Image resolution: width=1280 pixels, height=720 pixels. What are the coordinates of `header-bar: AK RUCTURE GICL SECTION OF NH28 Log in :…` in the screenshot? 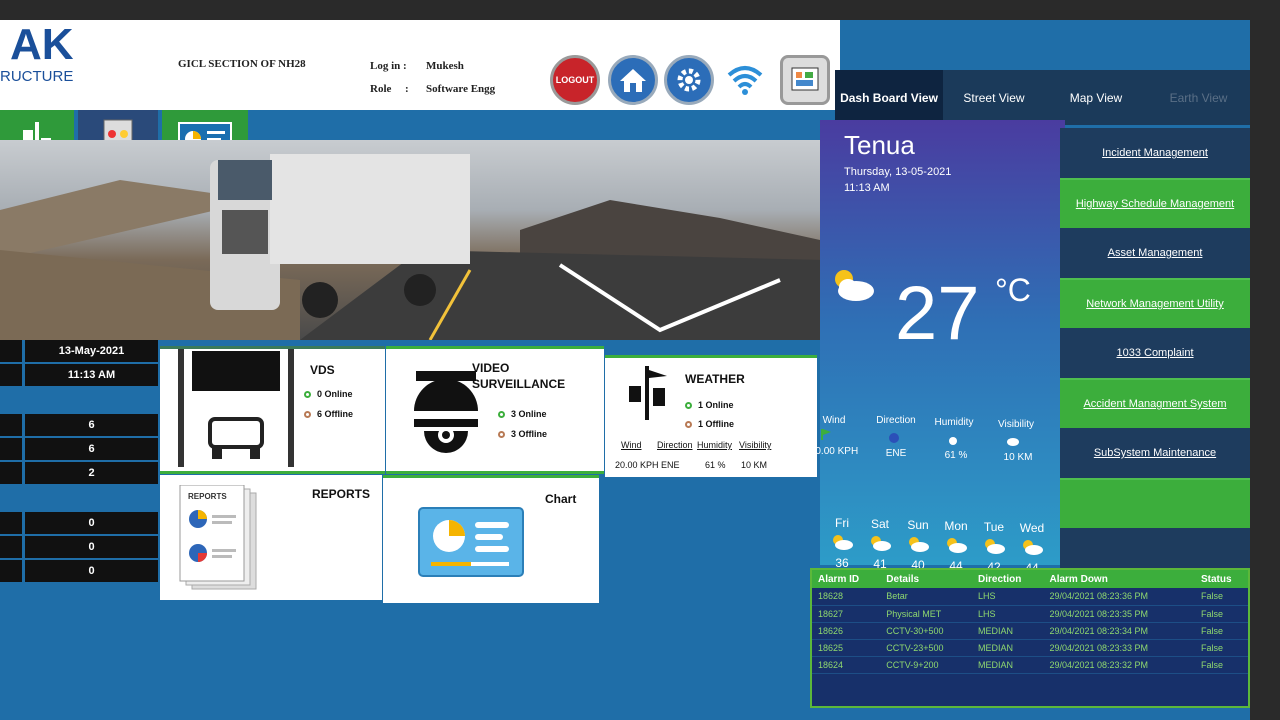 It's located at (420, 65).